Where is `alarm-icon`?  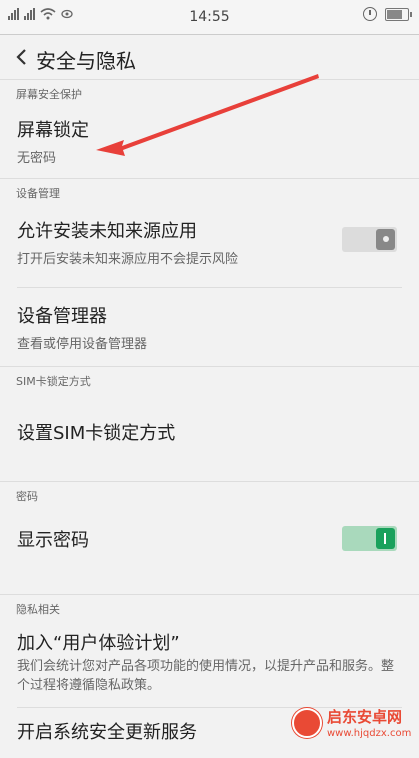
alarm-icon is located at coordinates (370, 14).